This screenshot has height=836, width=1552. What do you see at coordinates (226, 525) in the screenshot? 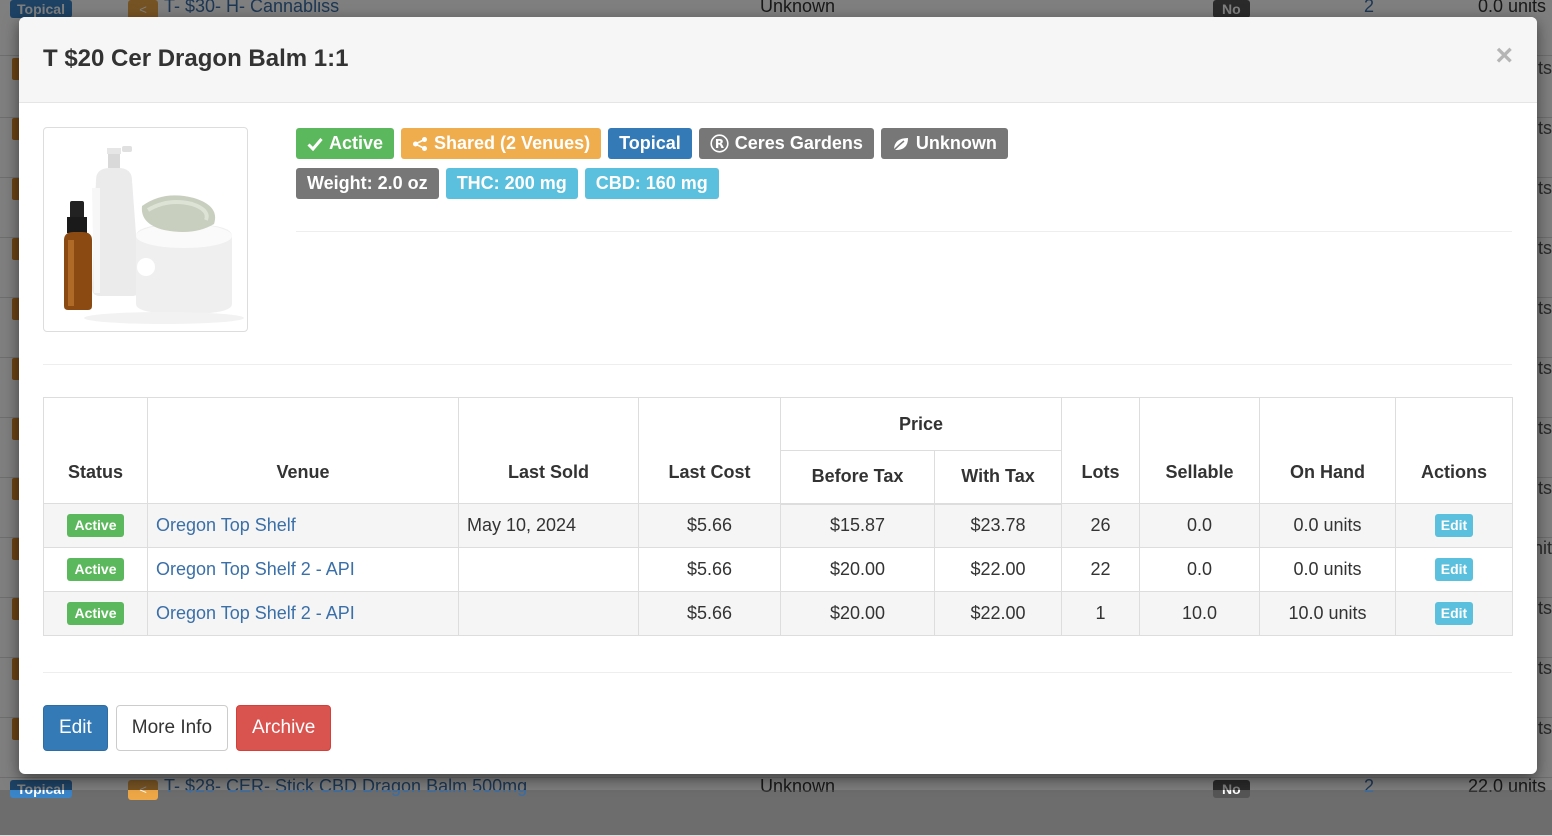
I see `venue-link: Oregon Top Shelf` at bounding box center [226, 525].